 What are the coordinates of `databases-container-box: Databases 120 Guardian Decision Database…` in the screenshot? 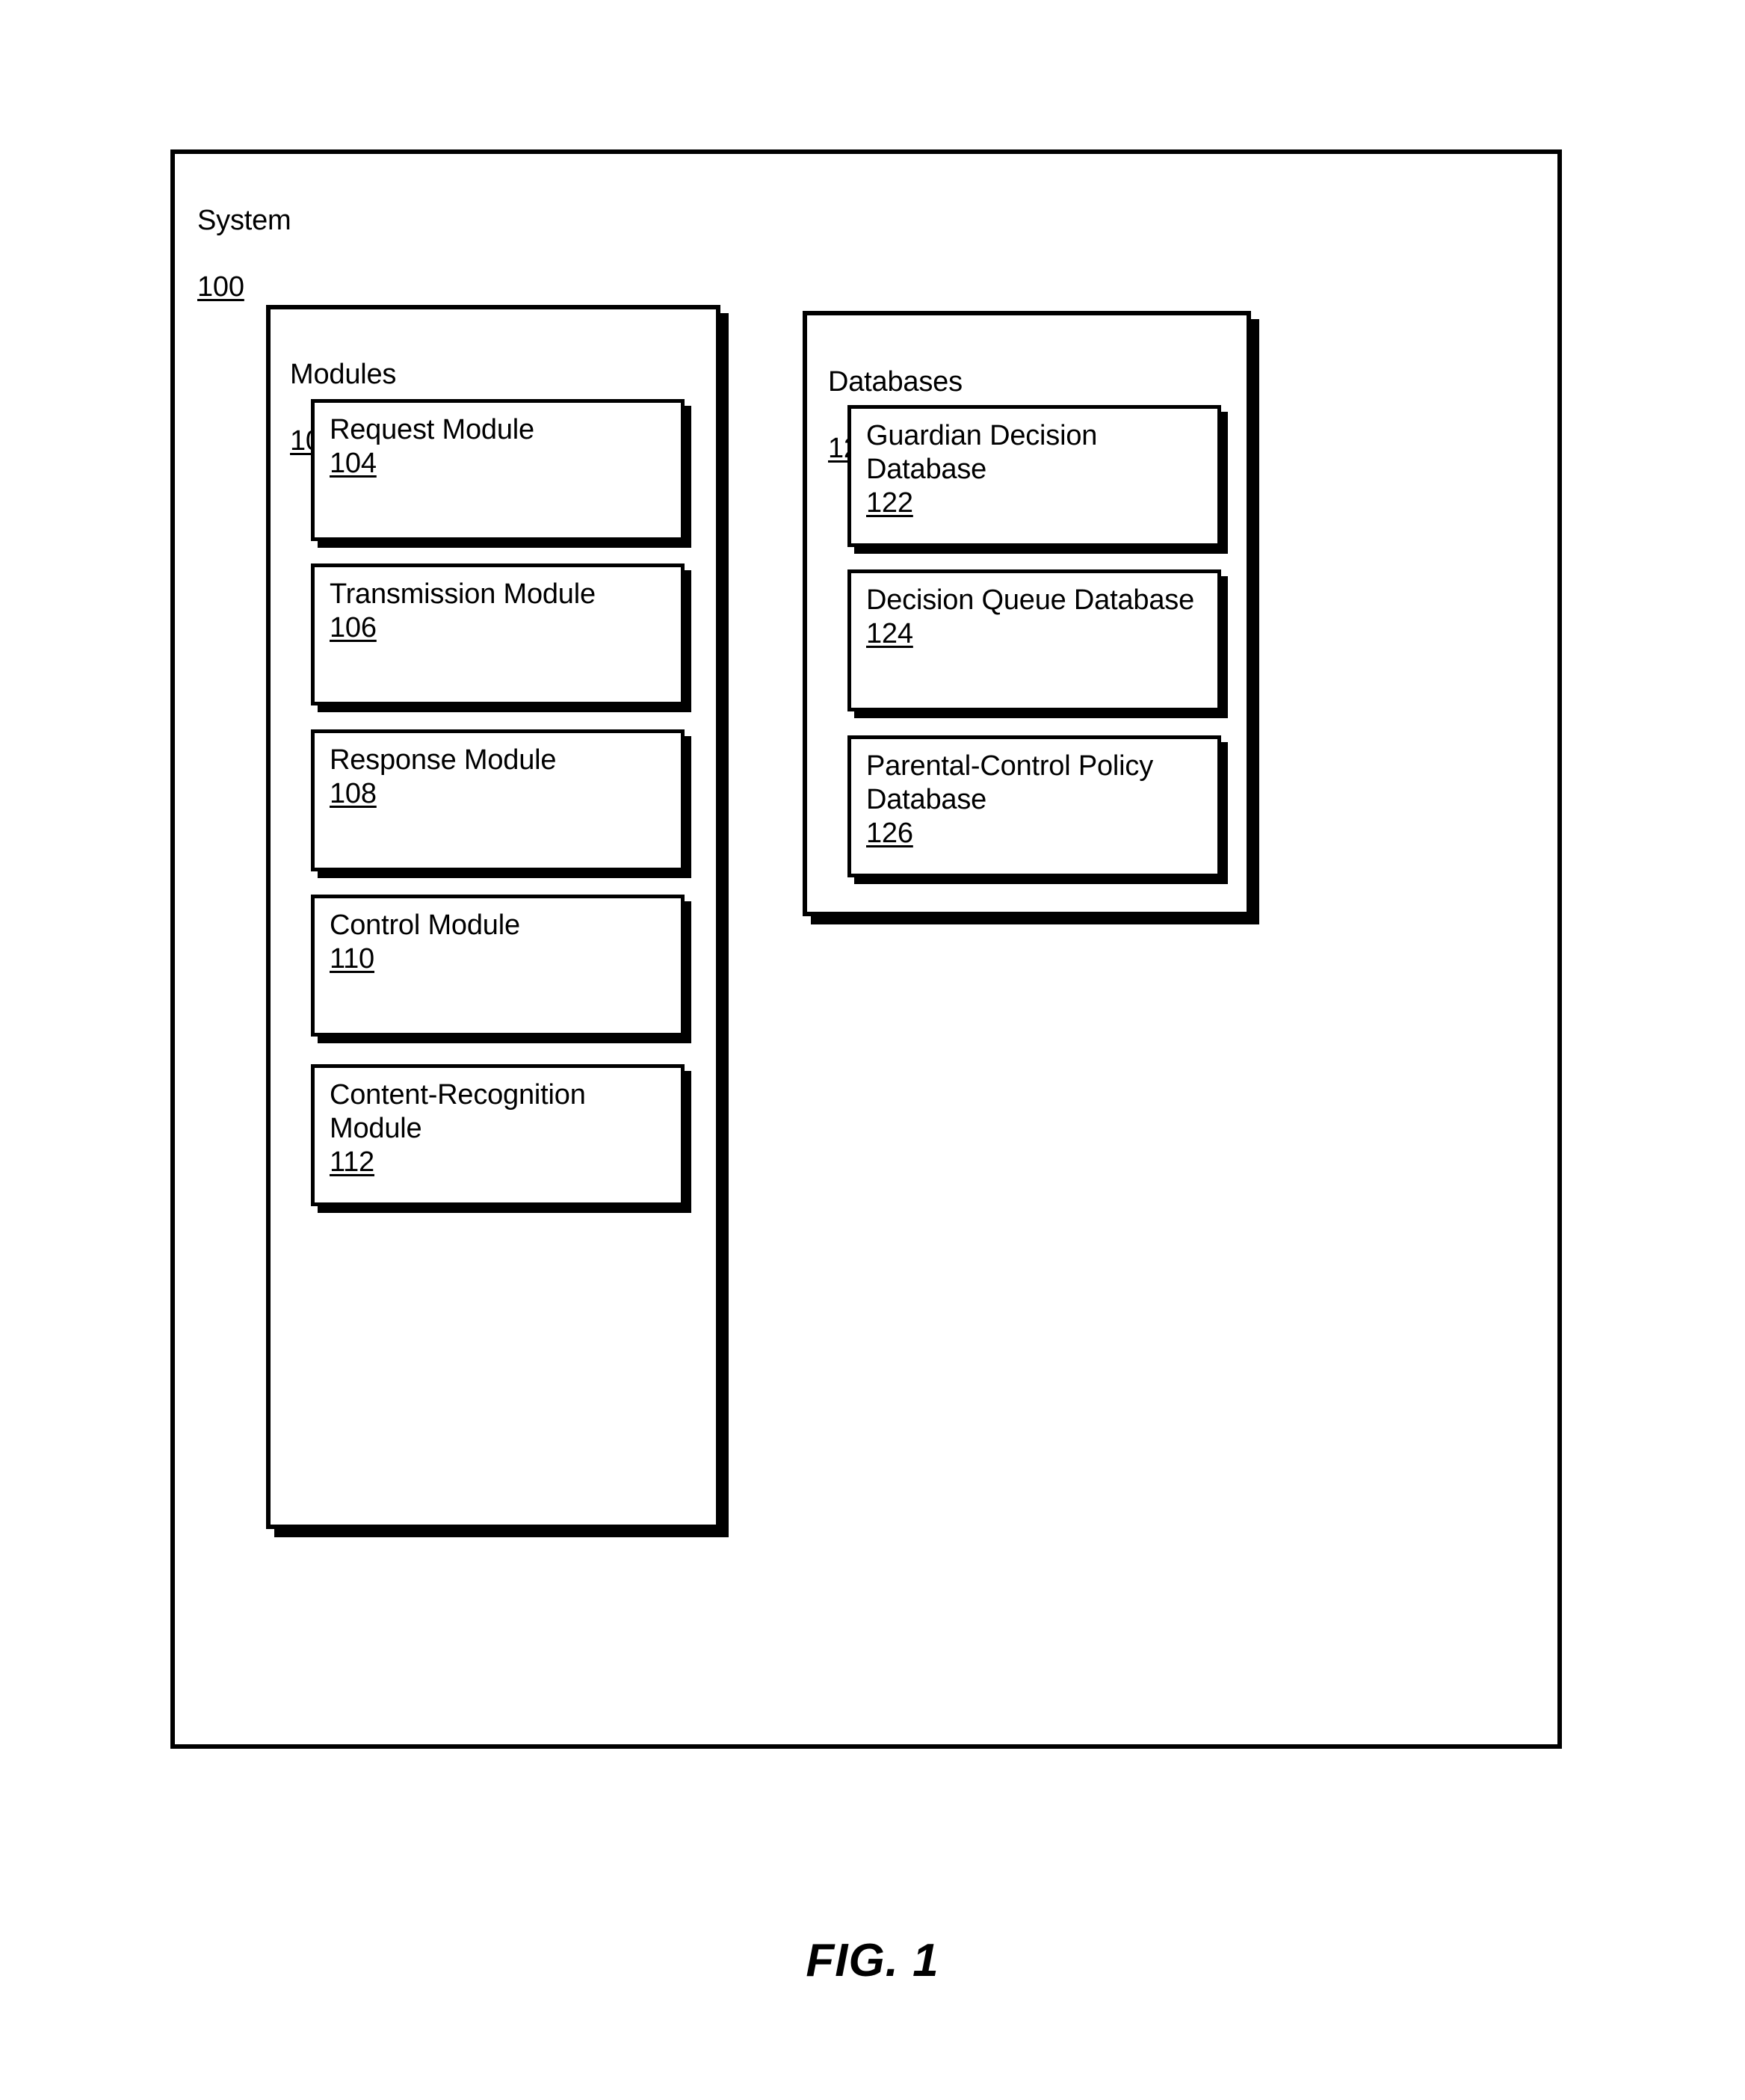 It's located at (1027, 613).